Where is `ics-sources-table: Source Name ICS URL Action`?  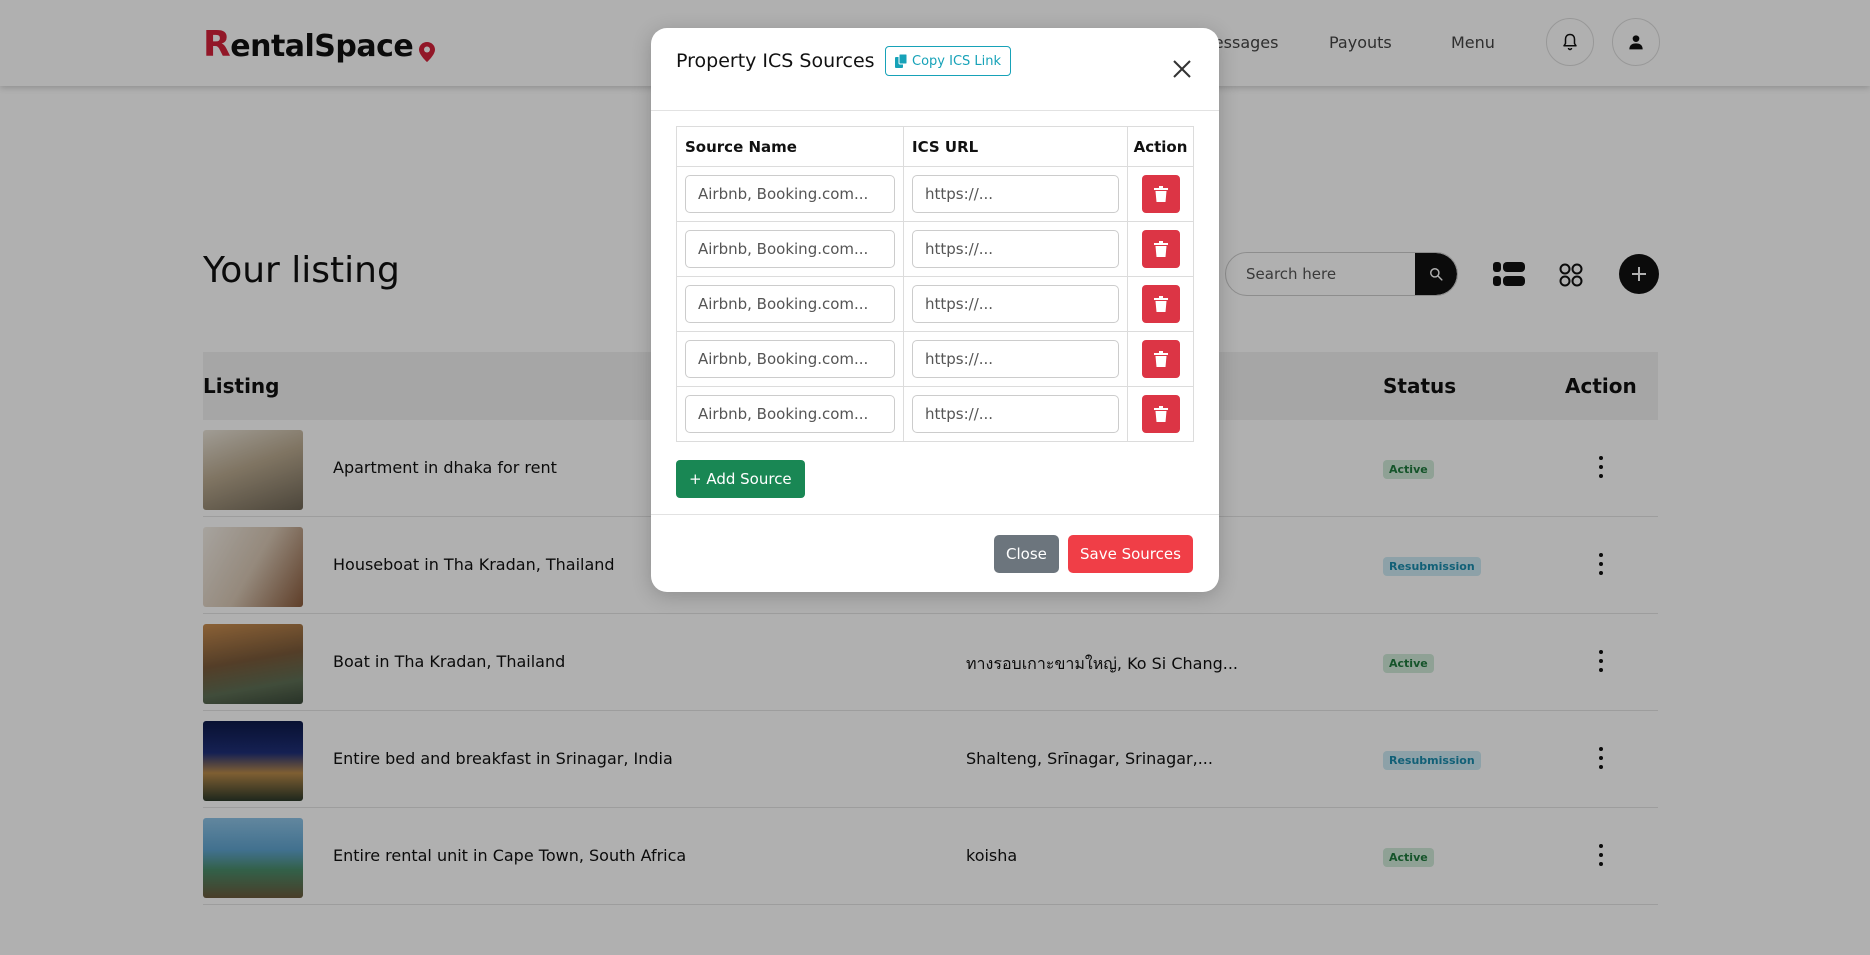
ics-sources-table: Source Name ICS URL Action is located at coordinates (935, 284).